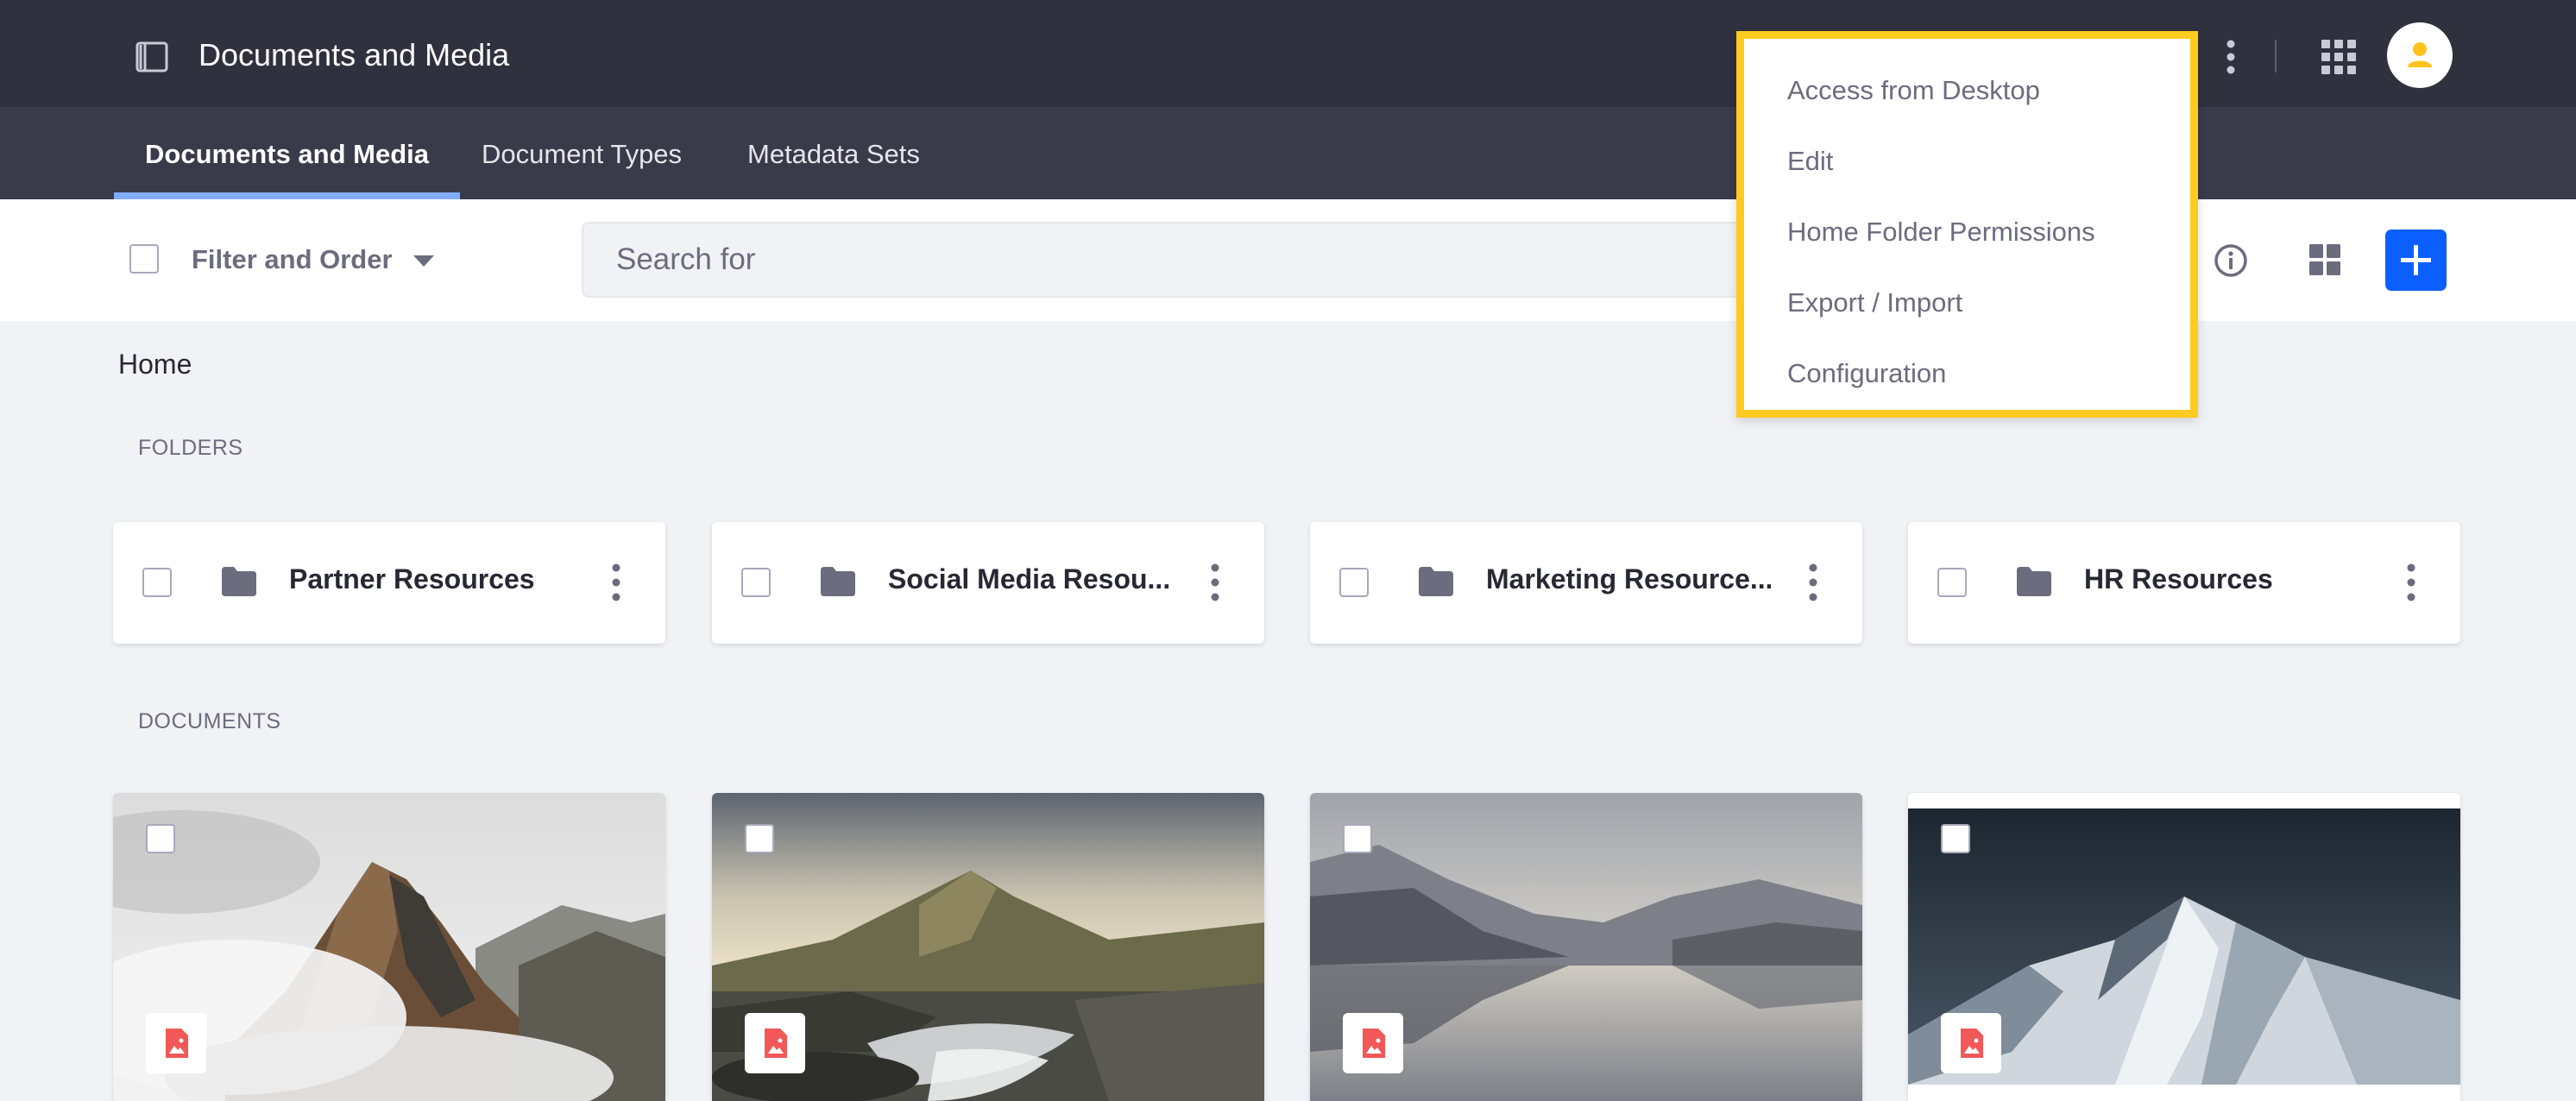 The width and height of the screenshot is (2576, 1101). I want to click on product-menu-icon, so click(152, 57).